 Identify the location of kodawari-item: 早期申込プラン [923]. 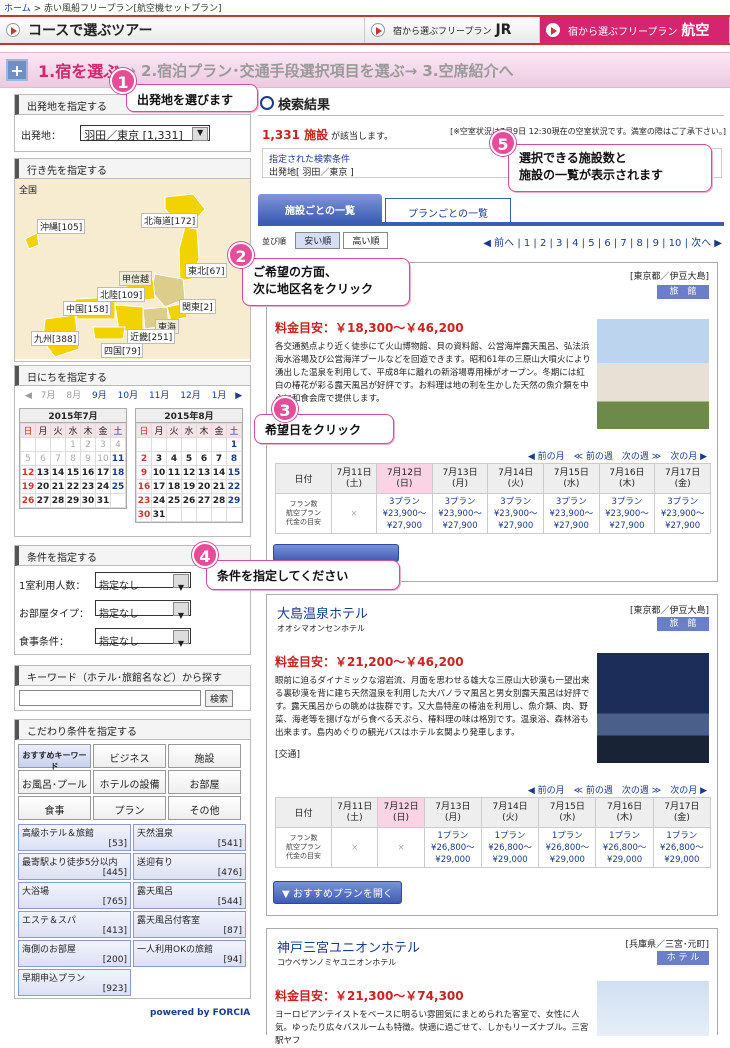
(74, 982).